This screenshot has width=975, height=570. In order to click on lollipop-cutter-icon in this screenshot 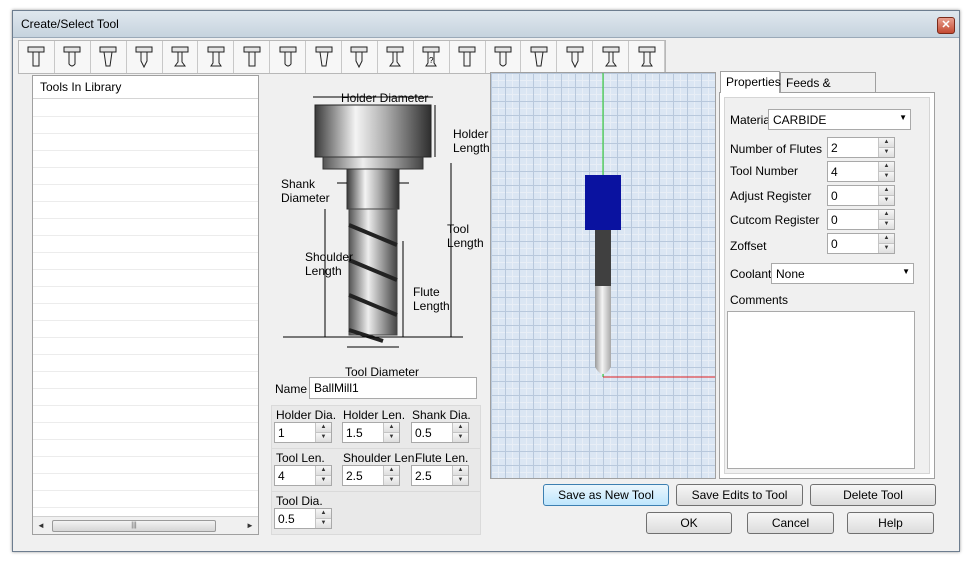, I will do `click(611, 57)`.